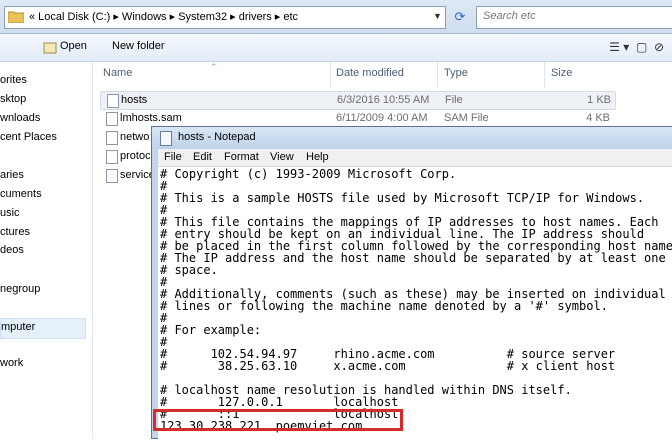 Image resolution: width=672 pixels, height=440 pixels. Describe the element at coordinates (138, 46) in the screenshot. I see `new-folder-button: New folder` at that location.